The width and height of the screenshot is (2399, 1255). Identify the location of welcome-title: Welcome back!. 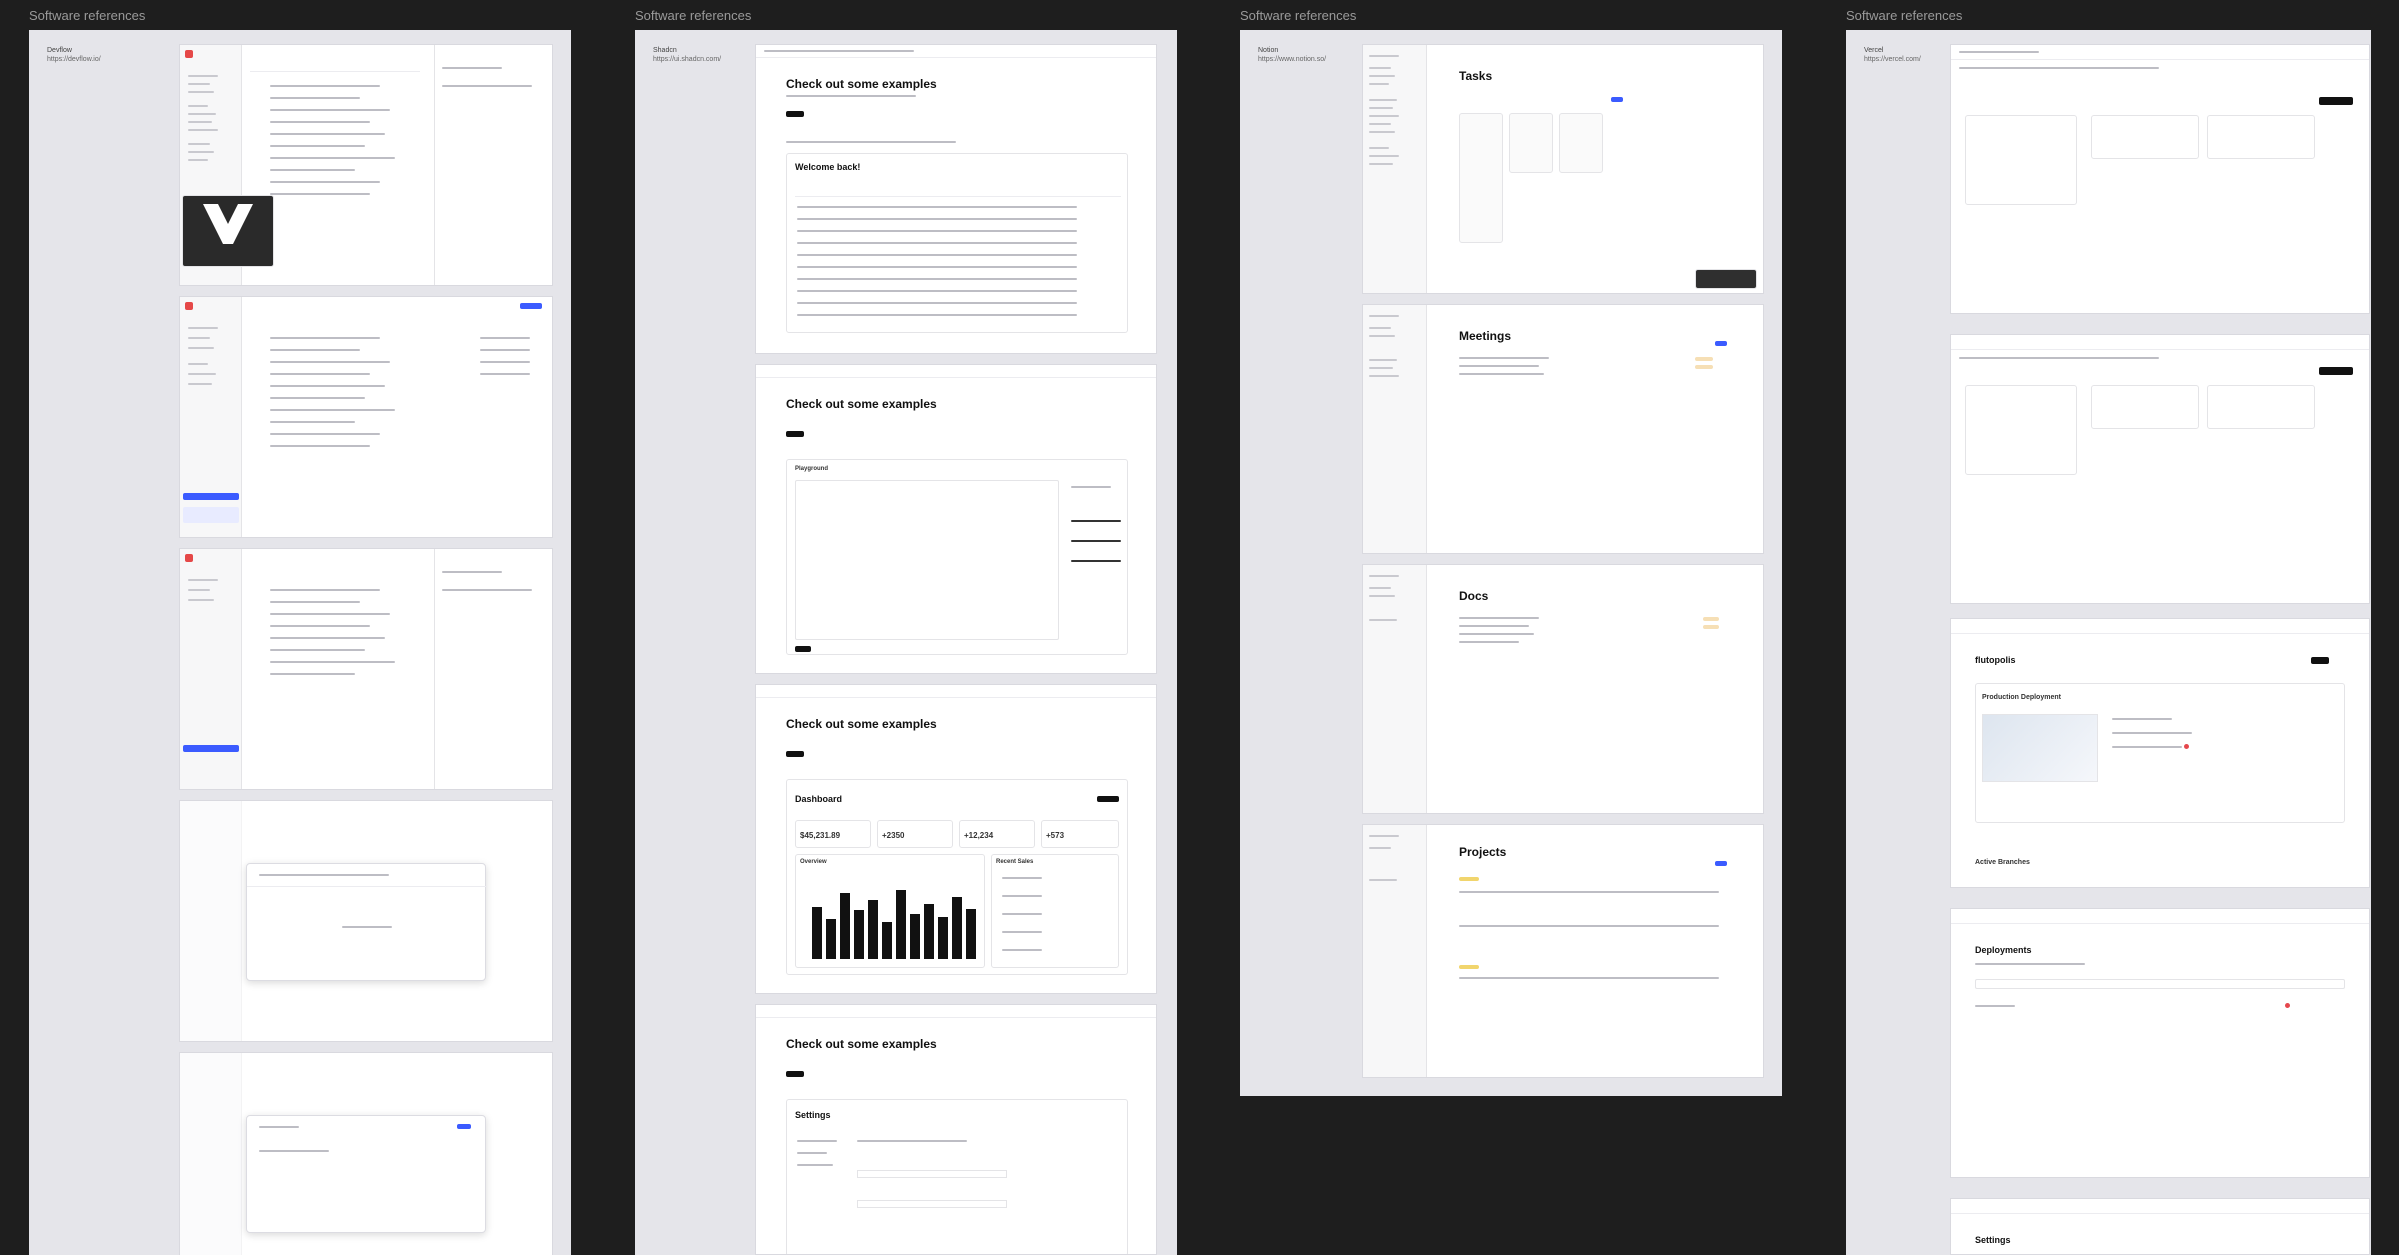
(828, 167).